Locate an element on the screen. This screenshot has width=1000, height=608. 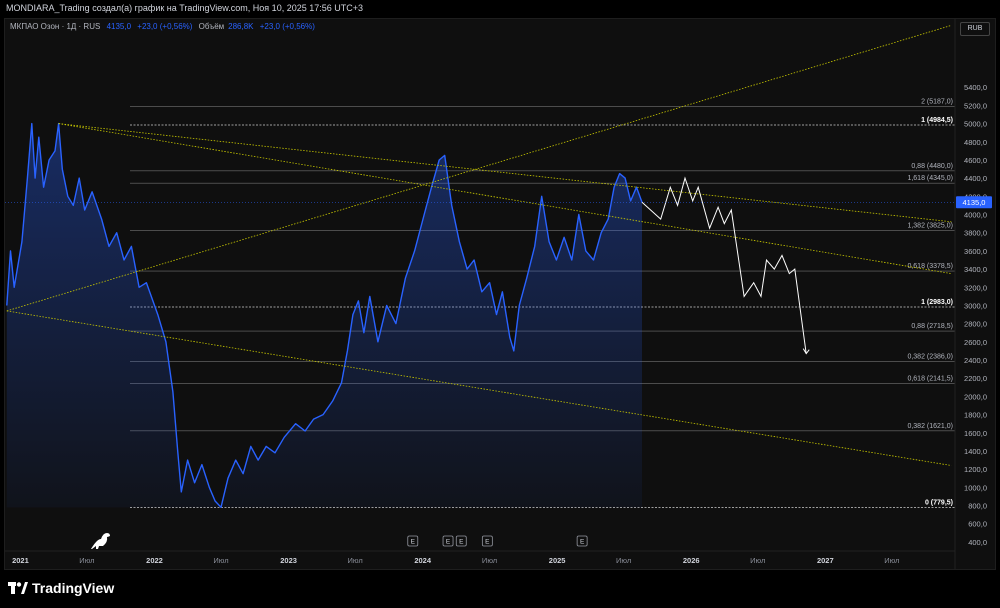
currency-button: RUB is located at coordinates (975, 29).